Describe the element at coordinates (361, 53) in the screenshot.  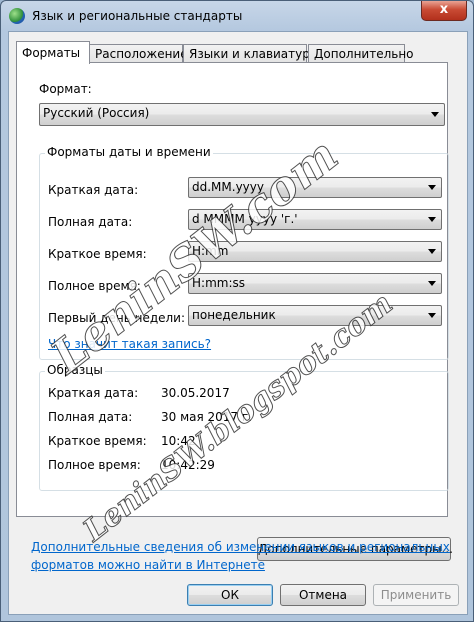
I see `tab-advanced: Дополнительно` at that location.